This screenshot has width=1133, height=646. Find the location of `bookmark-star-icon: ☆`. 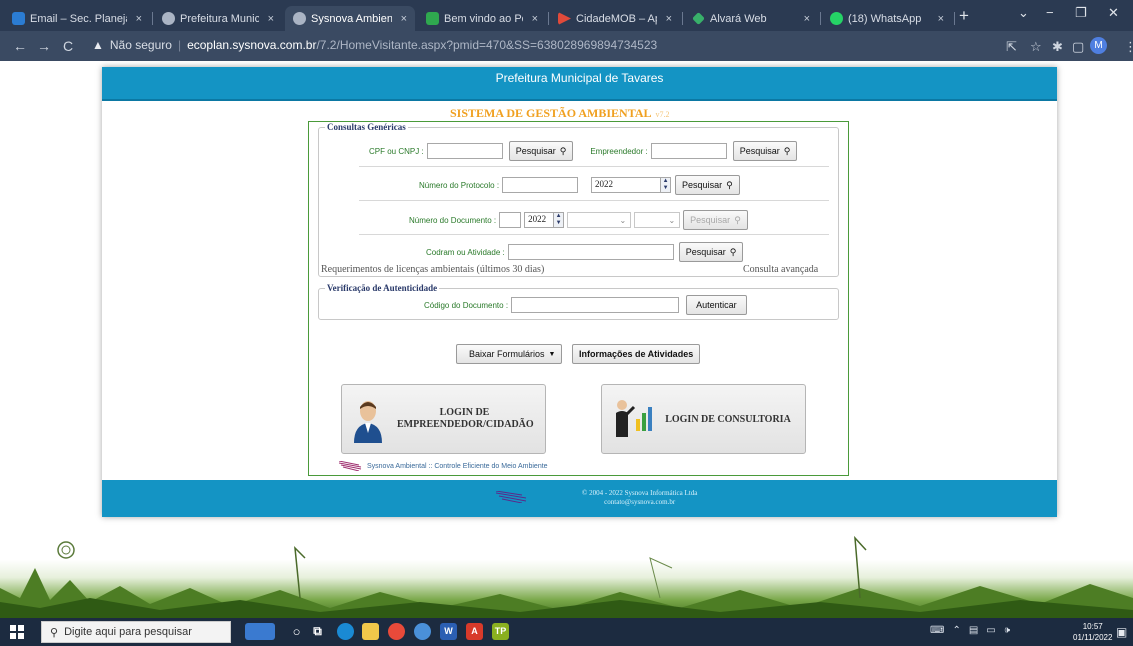

bookmark-star-icon: ☆ is located at coordinates (1036, 47).